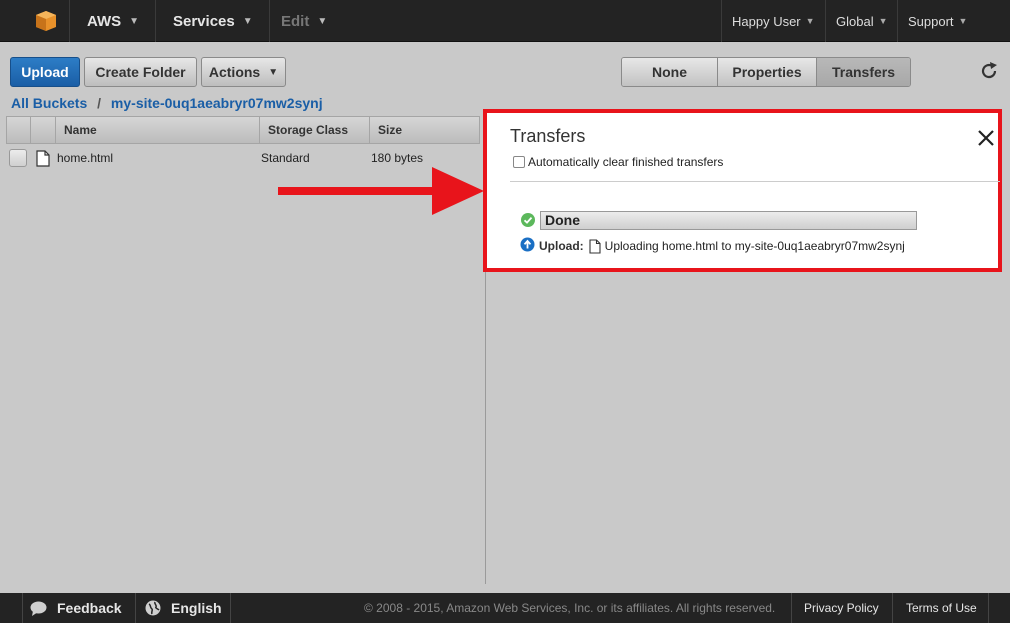 The width and height of the screenshot is (1010, 623). What do you see at coordinates (46, 21) in the screenshot?
I see `aws-cube-logo-icon` at bounding box center [46, 21].